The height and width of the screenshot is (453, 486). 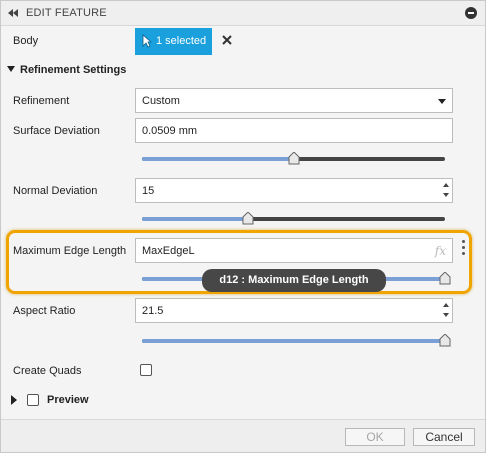 What do you see at coordinates (66, 13) in the screenshot?
I see `dialog-title: EDIT FEATURE` at bounding box center [66, 13].